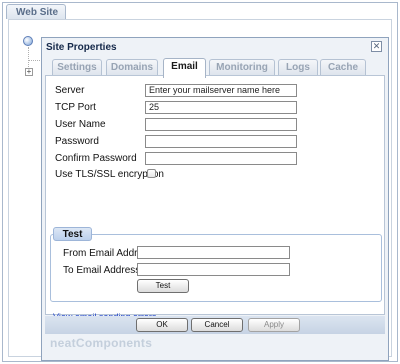 The image size is (400, 364). What do you see at coordinates (75, 107) in the screenshot?
I see `tcp-port-label: TCP Port` at bounding box center [75, 107].